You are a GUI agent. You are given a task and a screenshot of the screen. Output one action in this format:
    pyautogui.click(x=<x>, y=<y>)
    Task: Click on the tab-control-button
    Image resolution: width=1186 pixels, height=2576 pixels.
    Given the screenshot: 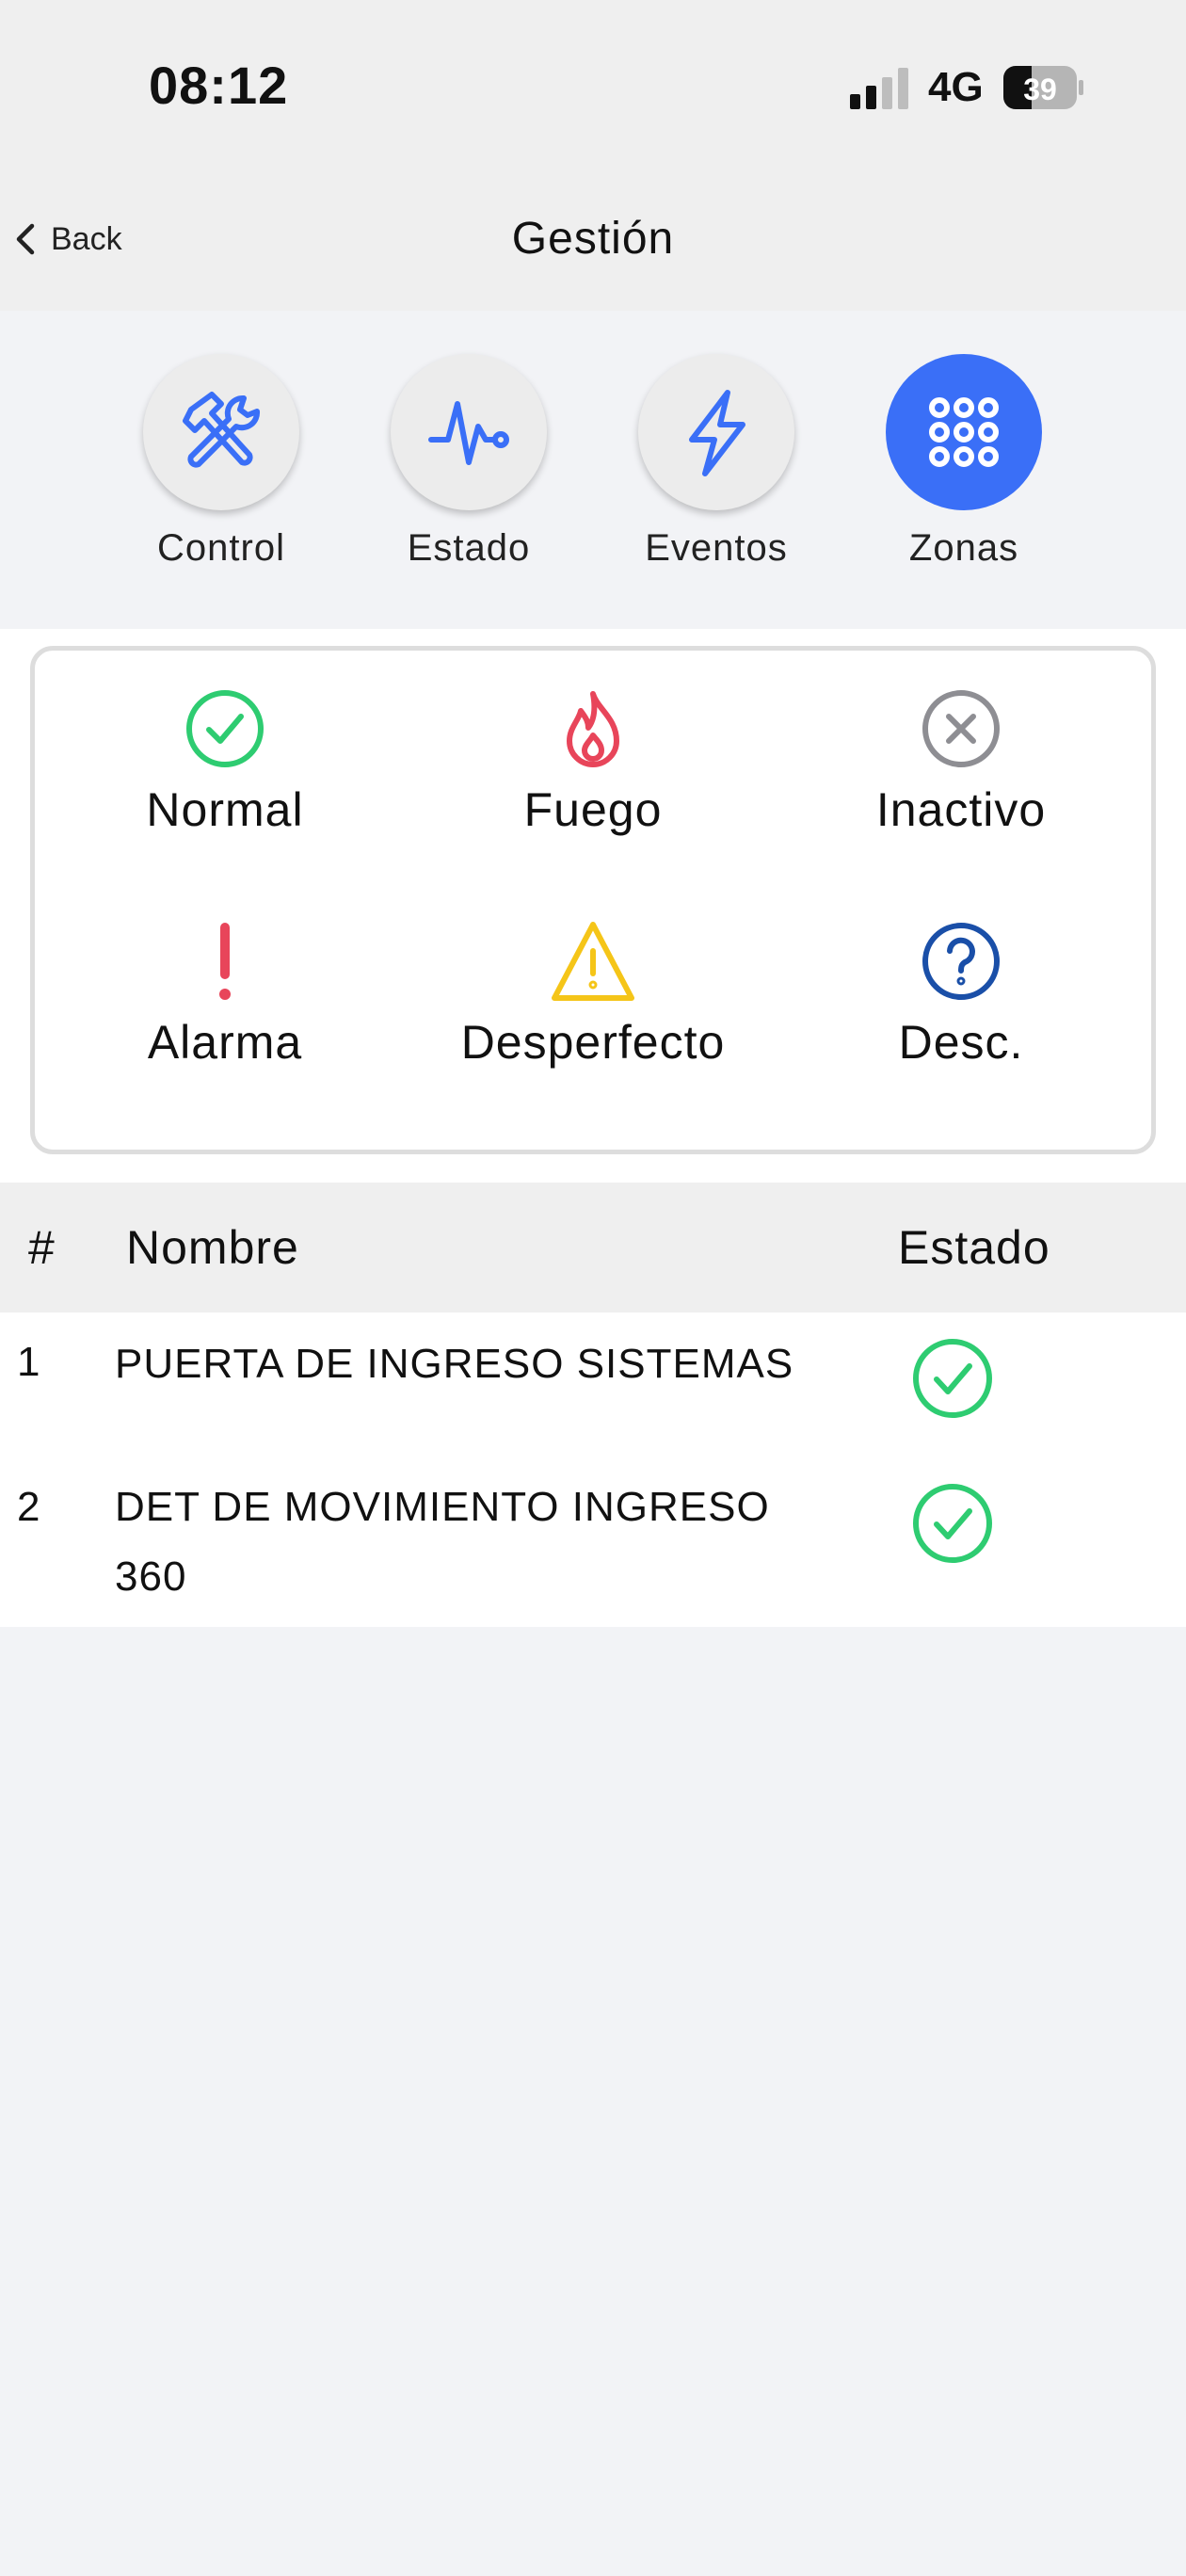 What is the action you would take?
    pyautogui.click(x=221, y=432)
    